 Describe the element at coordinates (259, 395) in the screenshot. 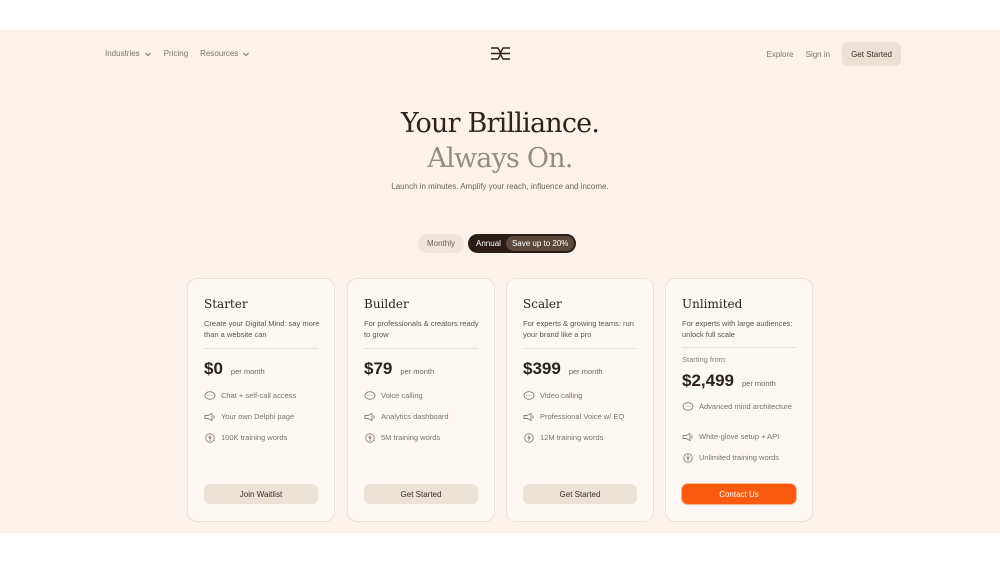

I see `feature-text: Chat + self-call access` at that location.